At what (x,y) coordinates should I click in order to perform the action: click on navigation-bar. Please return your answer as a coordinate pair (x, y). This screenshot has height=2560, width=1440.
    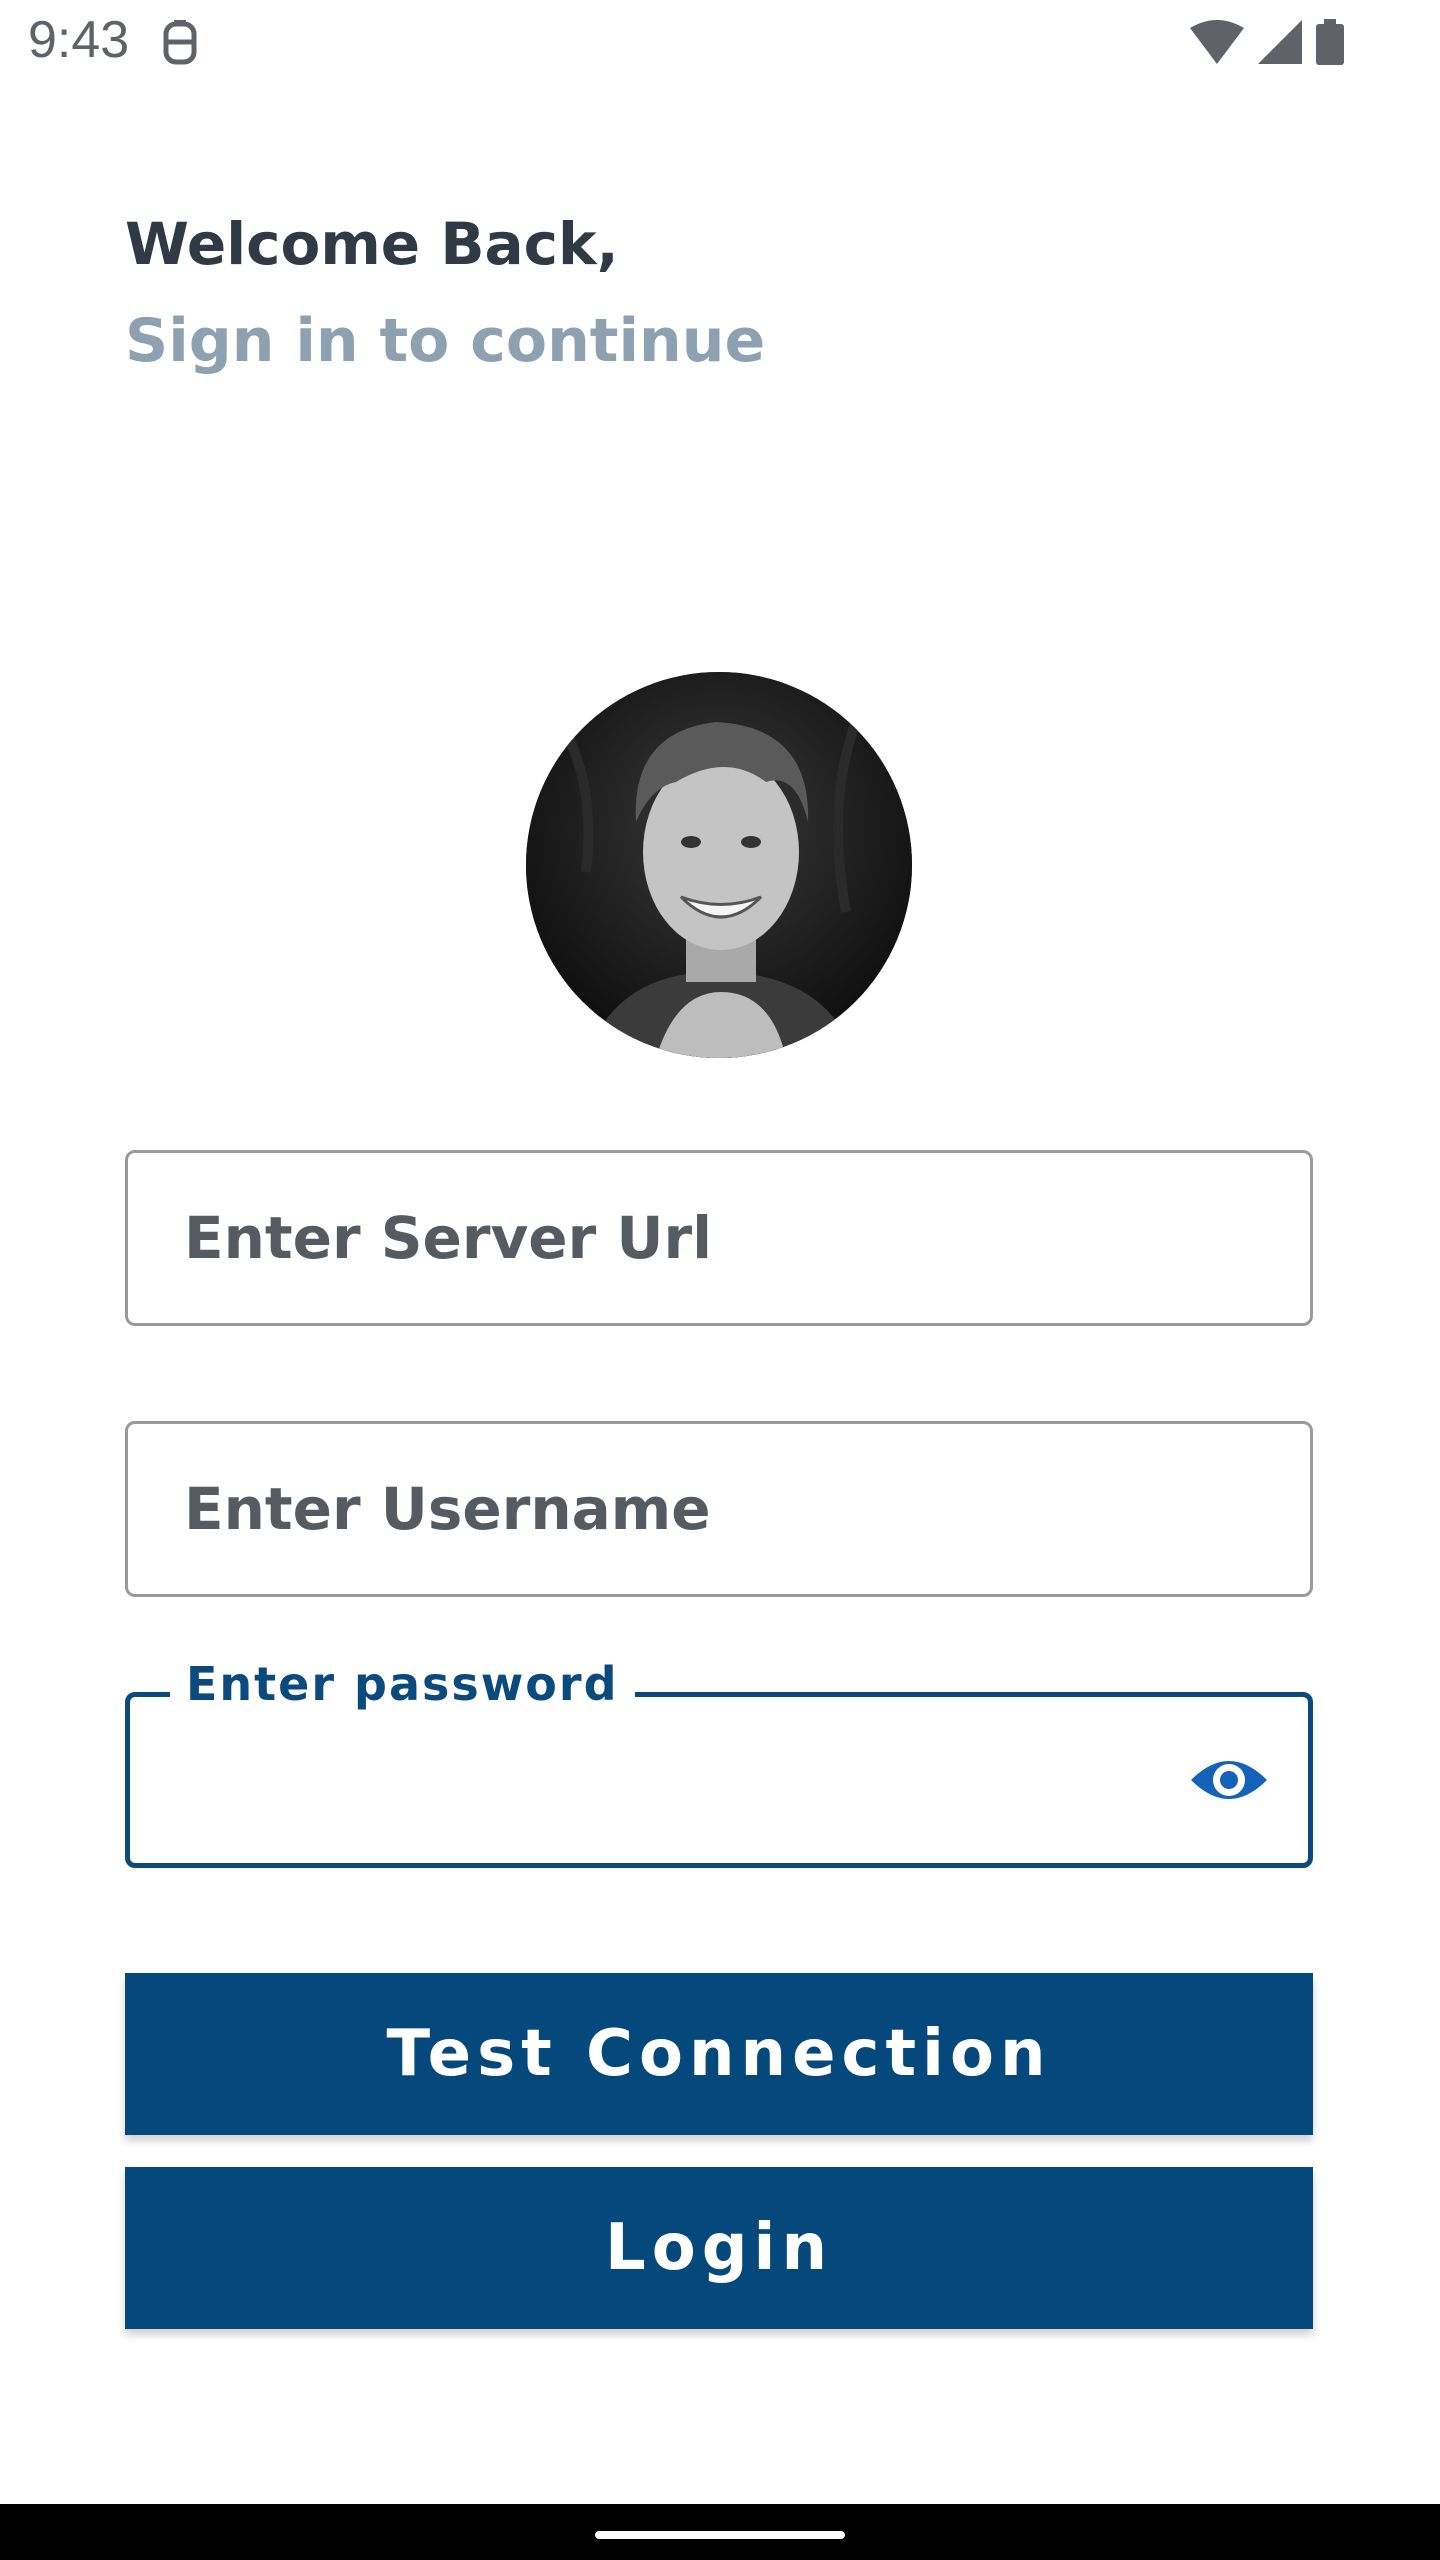
    Looking at the image, I should click on (720, 2532).